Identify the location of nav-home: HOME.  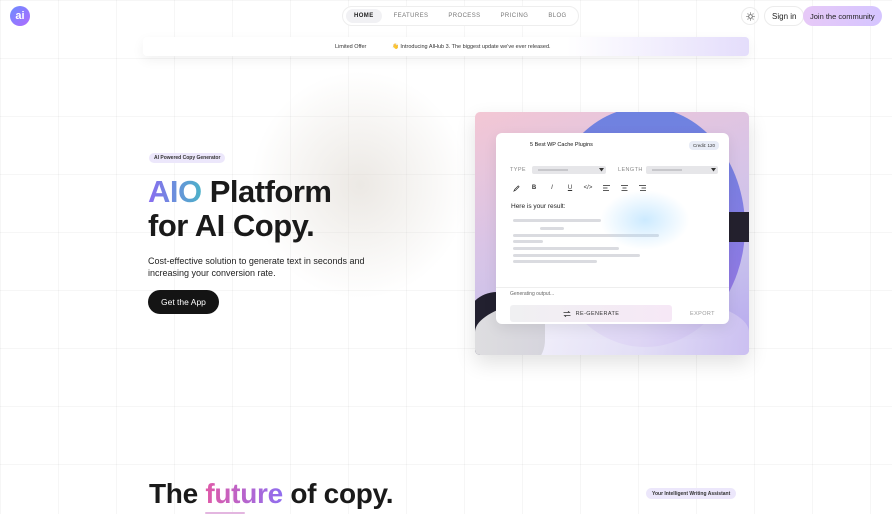
(364, 16).